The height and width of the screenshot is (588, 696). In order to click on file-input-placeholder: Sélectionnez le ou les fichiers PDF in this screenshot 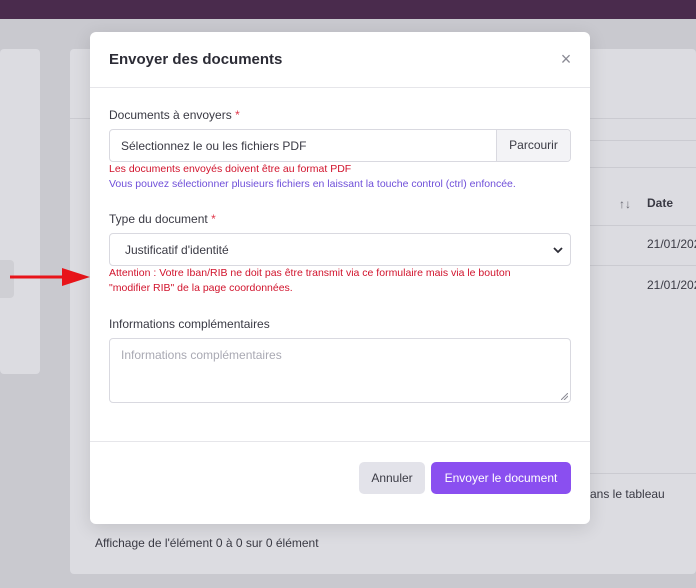, I will do `click(214, 146)`.